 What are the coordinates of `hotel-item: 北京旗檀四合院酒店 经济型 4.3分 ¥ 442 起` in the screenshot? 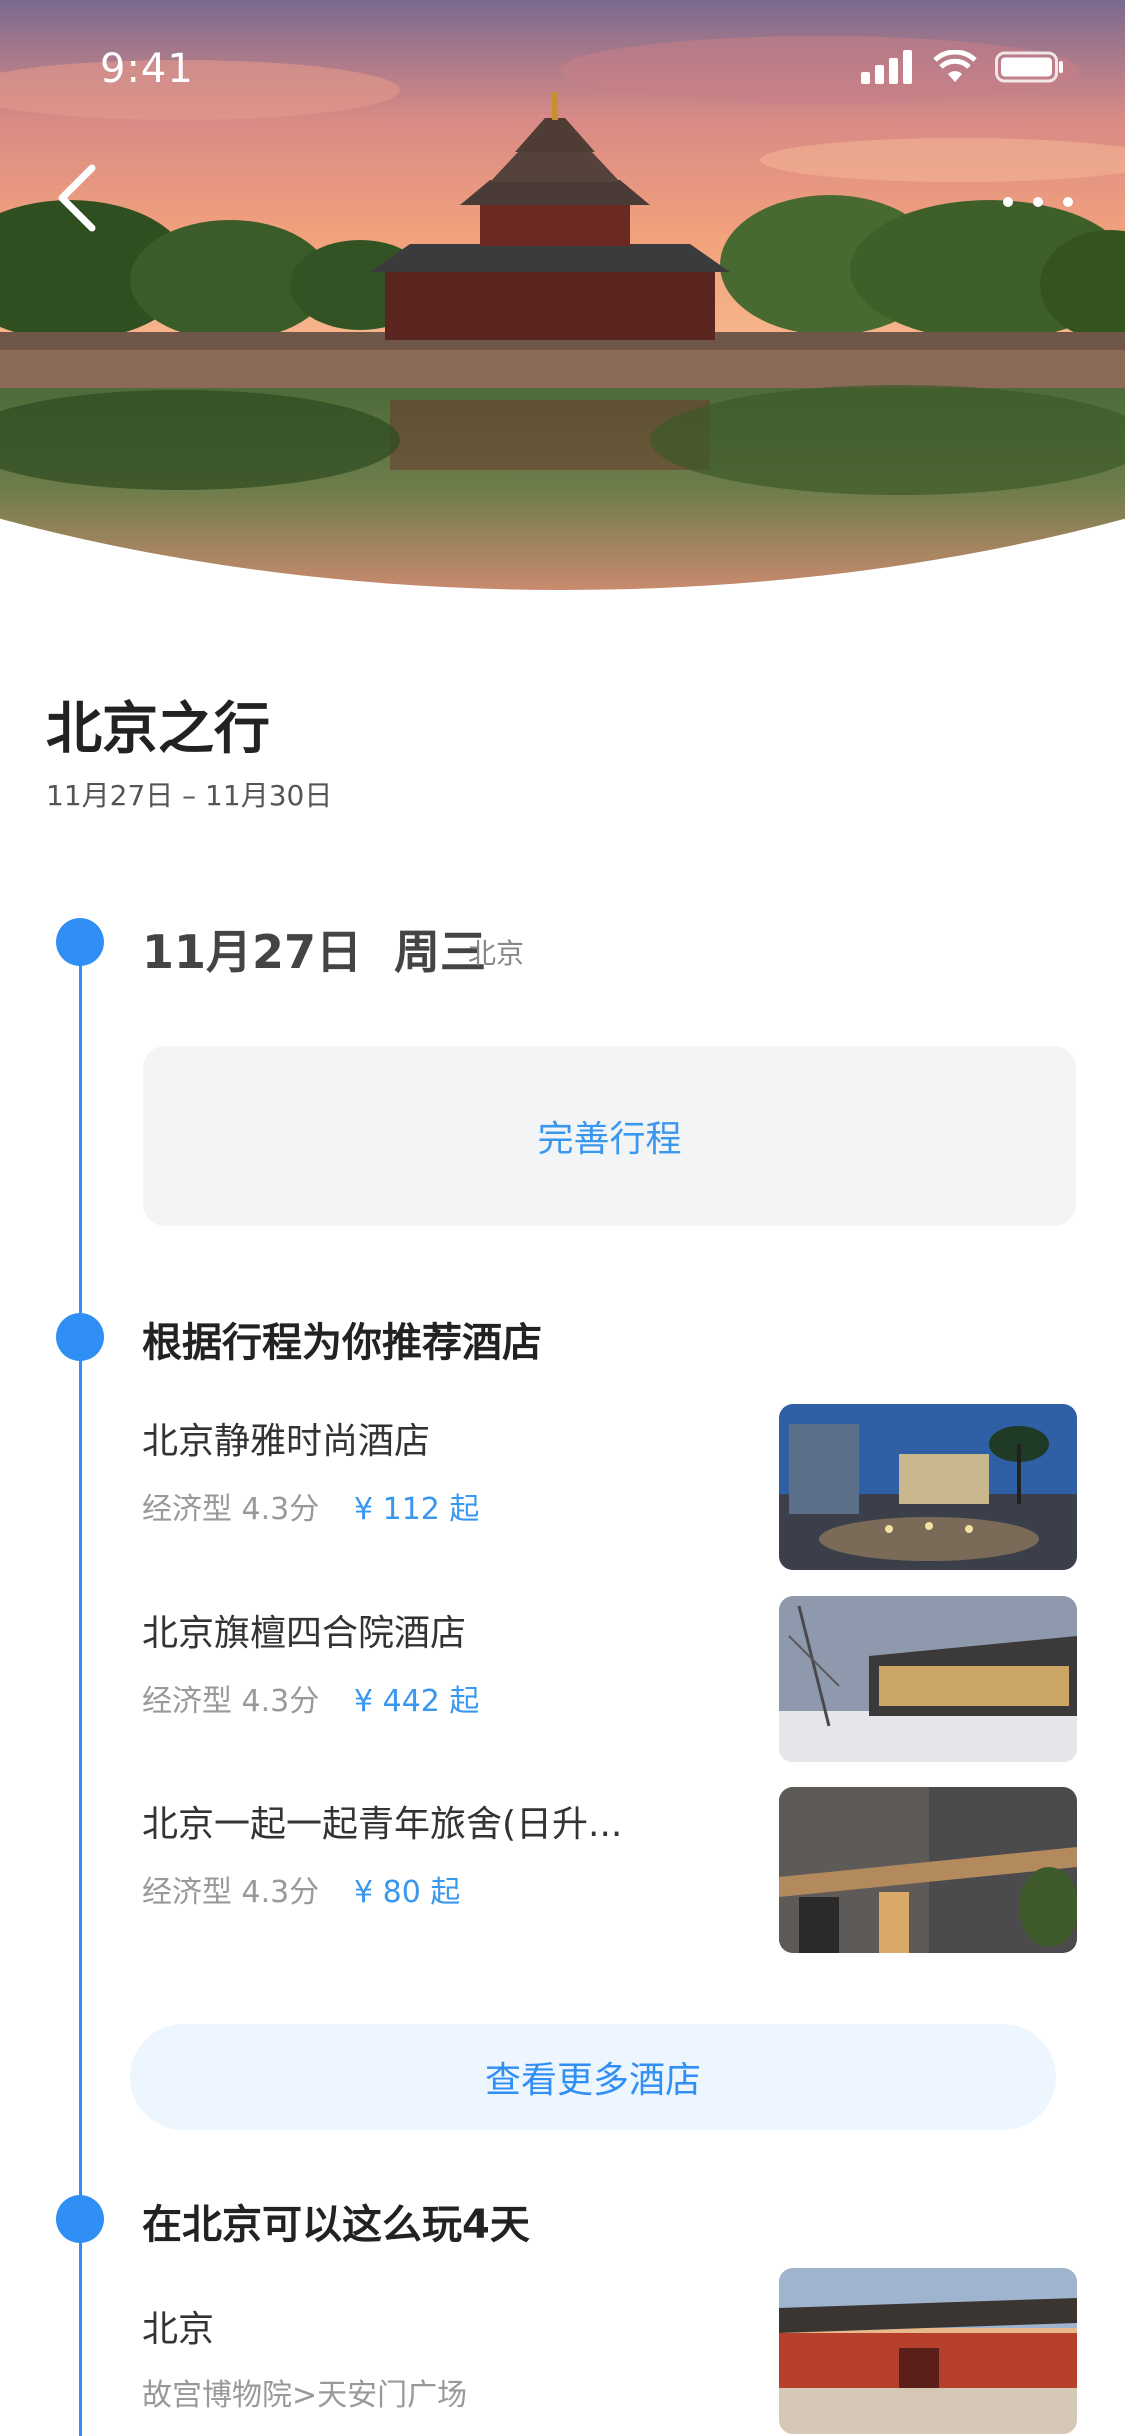 It's located at (609, 1681).